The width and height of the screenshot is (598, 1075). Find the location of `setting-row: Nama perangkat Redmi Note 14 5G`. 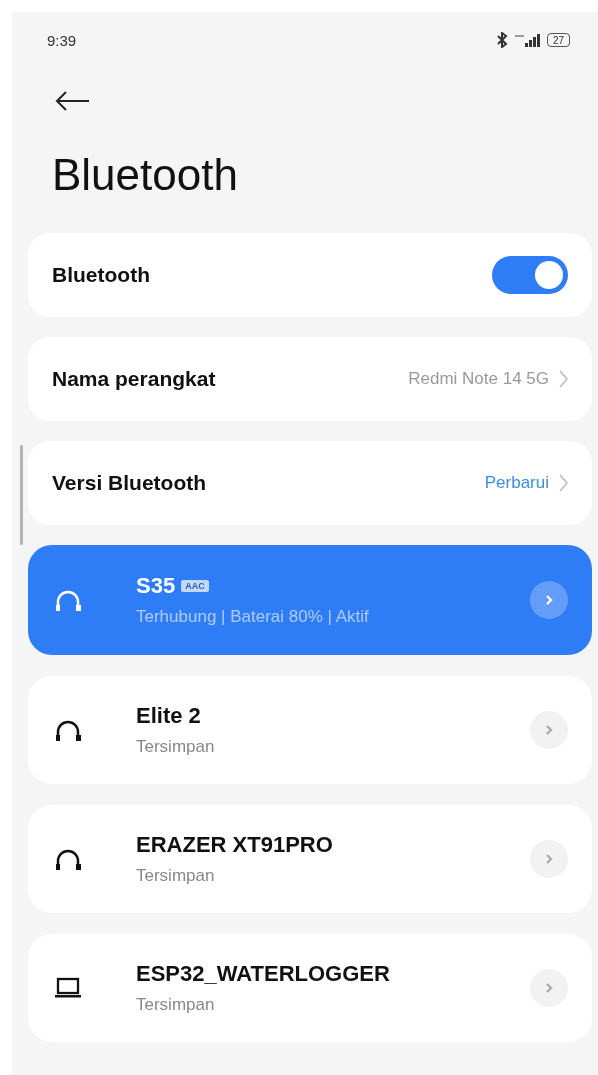

setting-row: Nama perangkat Redmi Note 14 5G is located at coordinates (310, 379).